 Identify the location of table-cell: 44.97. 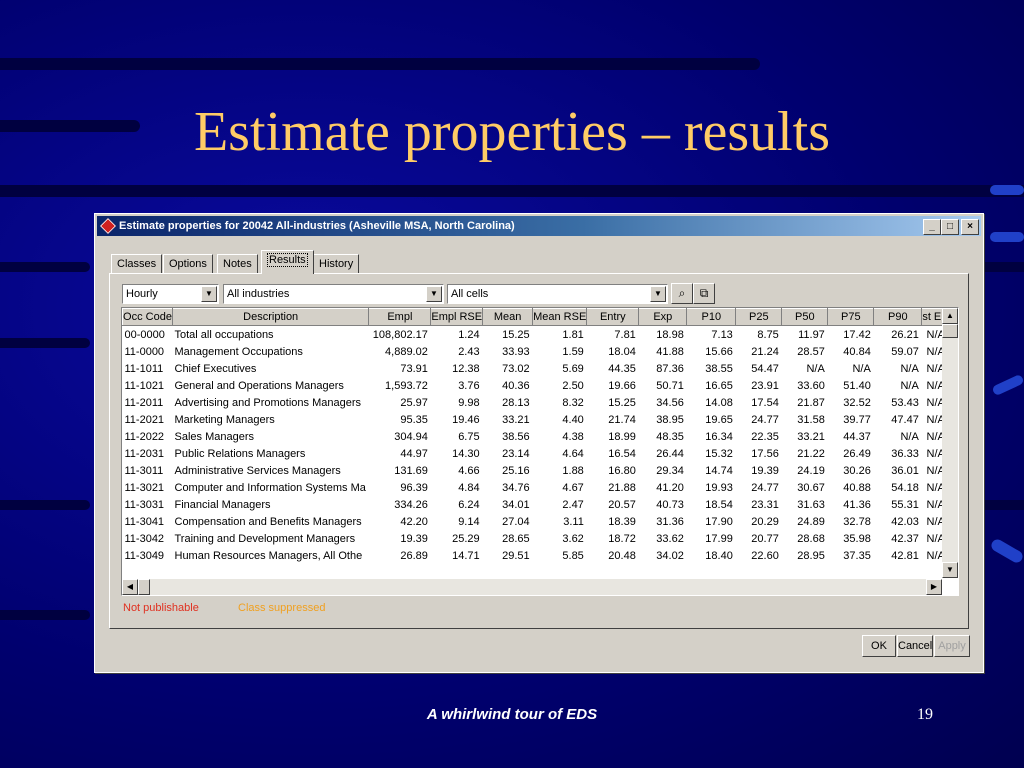
(414, 453).